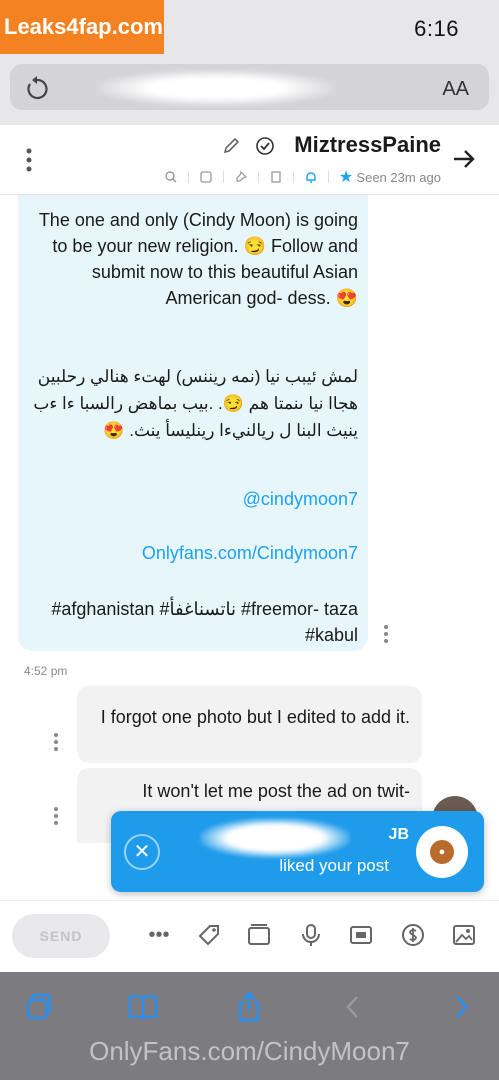  Describe the element at coordinates (206, 177) in the screenshot. I see `media-icon` at that location.